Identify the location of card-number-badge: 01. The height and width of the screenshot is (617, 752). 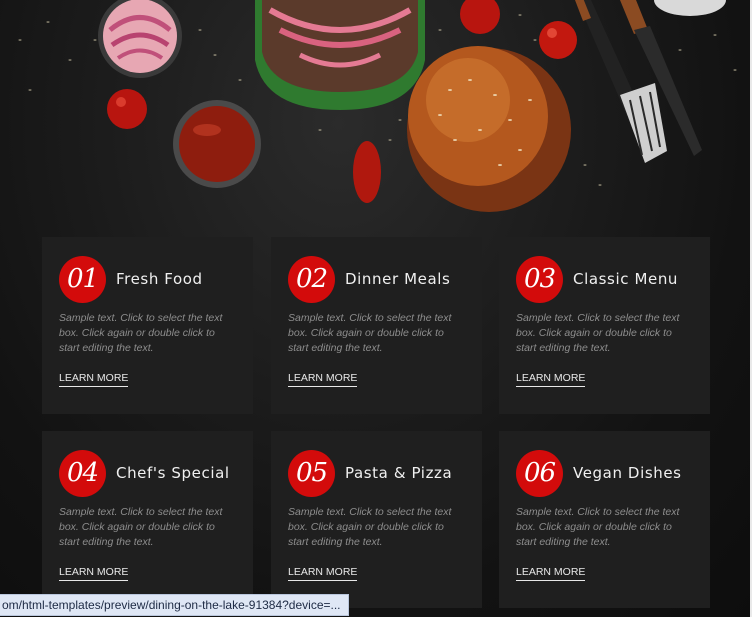
(82, 279).